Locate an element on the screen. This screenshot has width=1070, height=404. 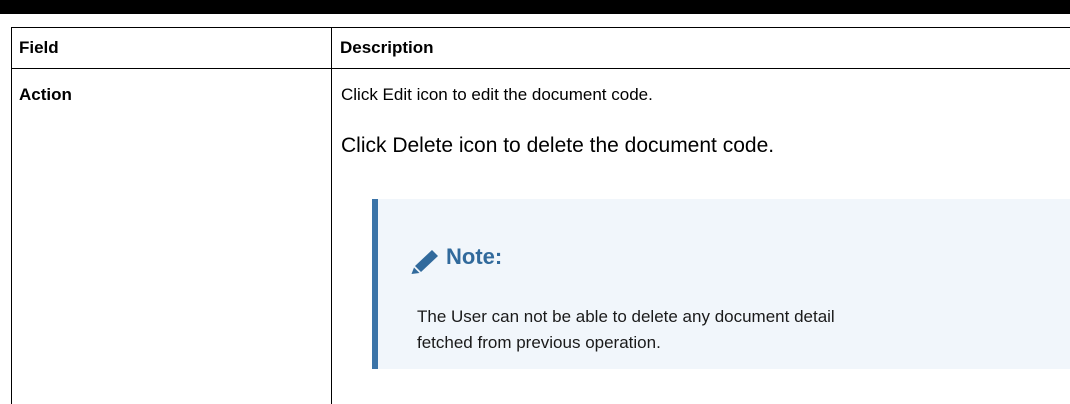
table-header-bottom-border is located at coordinates (540, 68).